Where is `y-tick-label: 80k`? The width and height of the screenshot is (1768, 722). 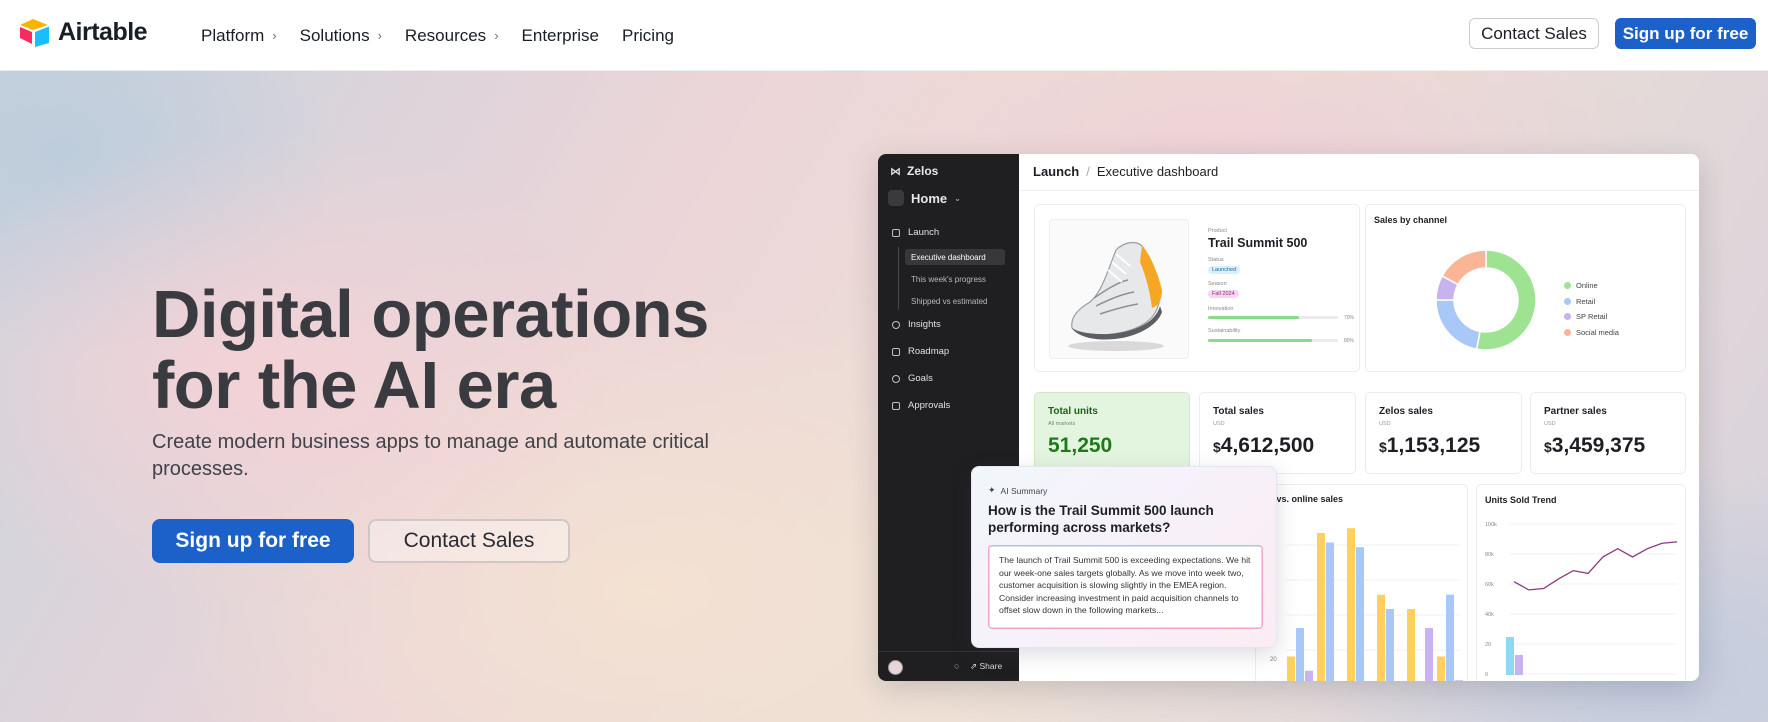
y-tick-label: 80k is located at coordinates (1489, 555).